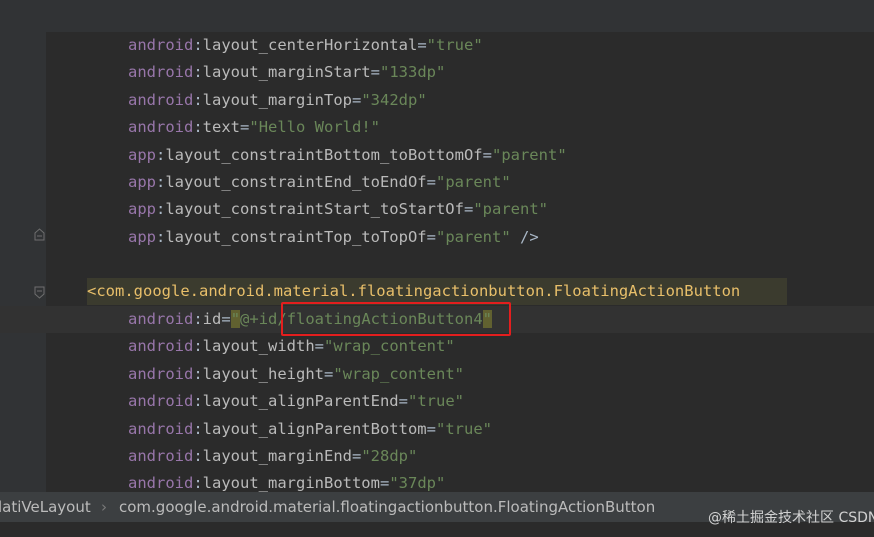  What do you see at coordinates (277, 99) in the screenshot?
I see `attribute-name: layout_marginTop` at bounding box center [277, 99].